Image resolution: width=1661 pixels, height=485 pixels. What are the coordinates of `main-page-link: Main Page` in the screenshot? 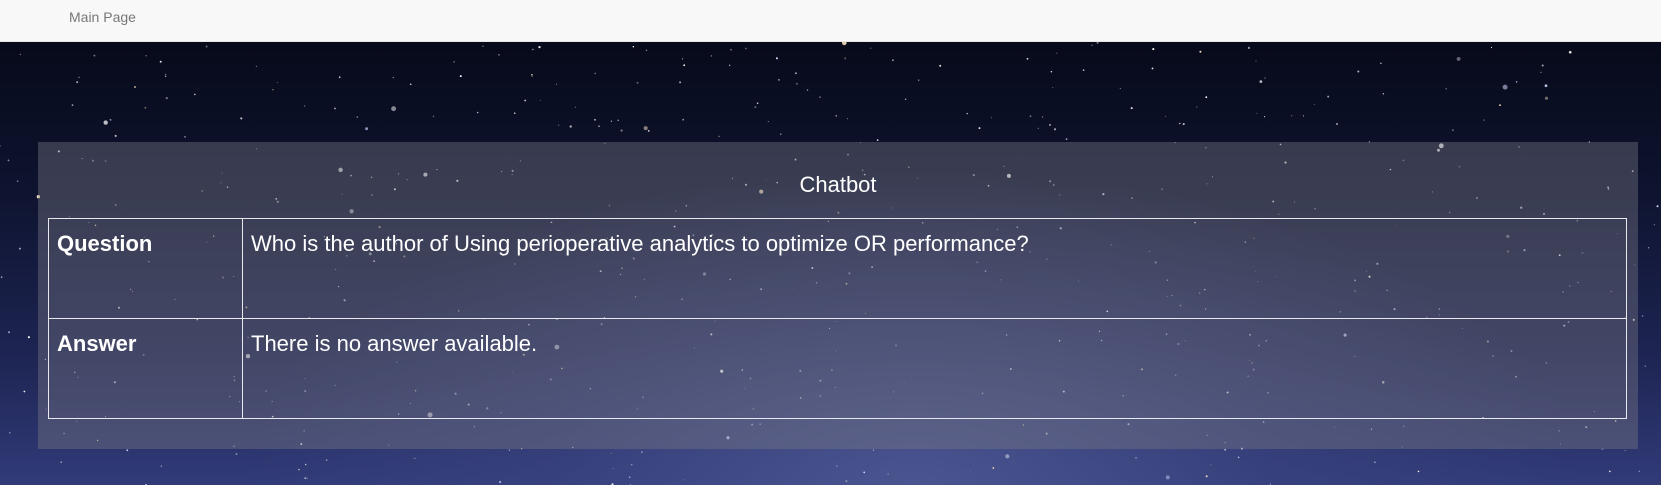 It's located at (102, 17).